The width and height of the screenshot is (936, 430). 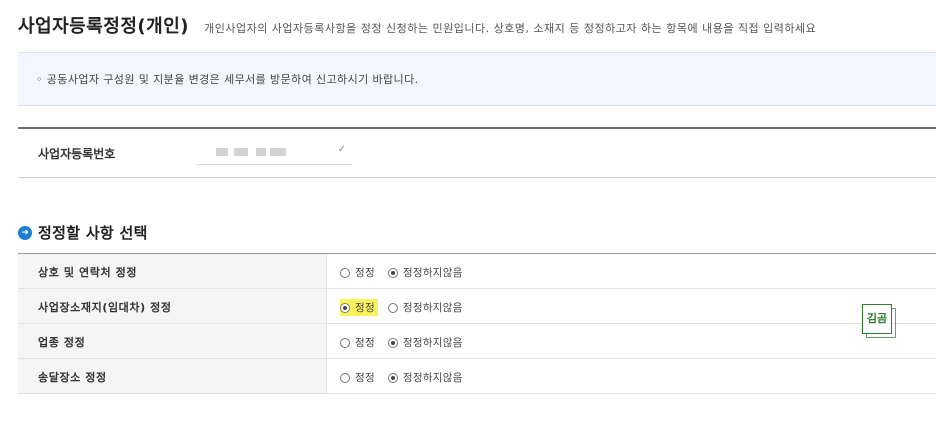 I want to click on option-label: 업종 정정, so click(x=62, y=342).